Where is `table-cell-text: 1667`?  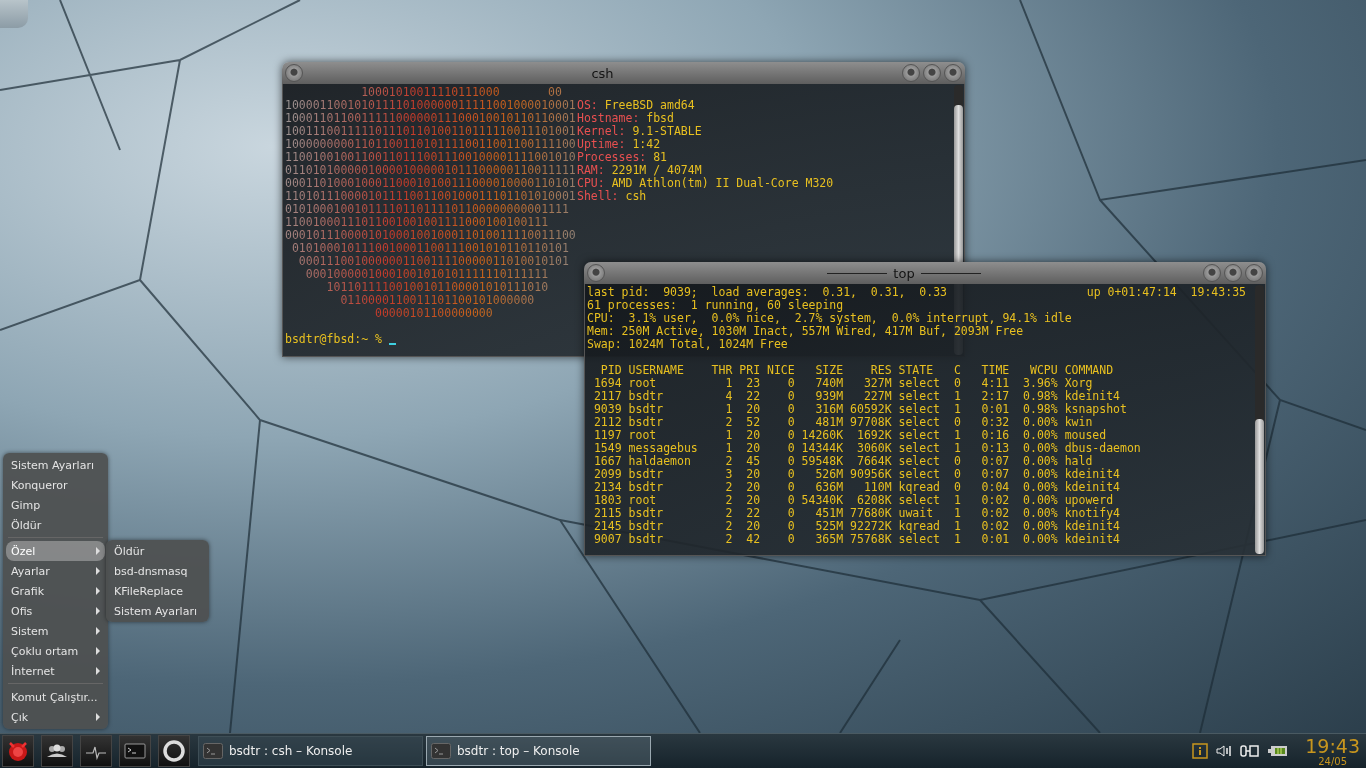 table-cell-text: 1667 is located at coordinates (607, 461).